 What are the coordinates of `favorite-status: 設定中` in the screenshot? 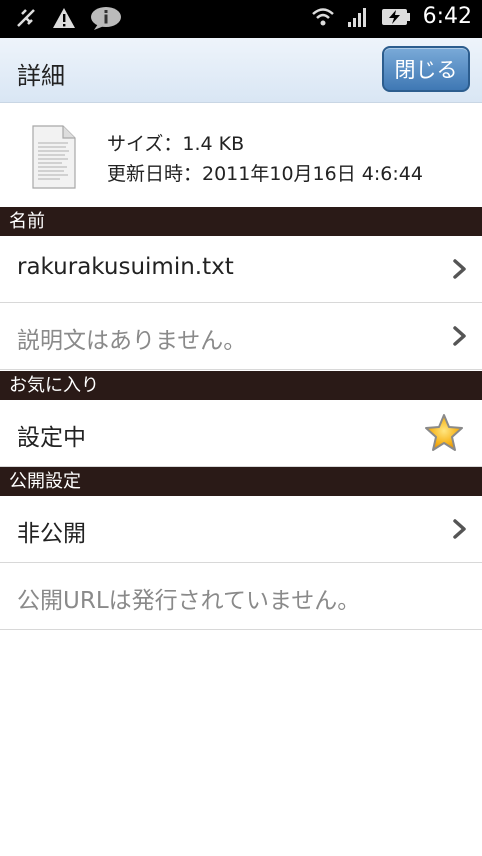 It's located at (51, 438).